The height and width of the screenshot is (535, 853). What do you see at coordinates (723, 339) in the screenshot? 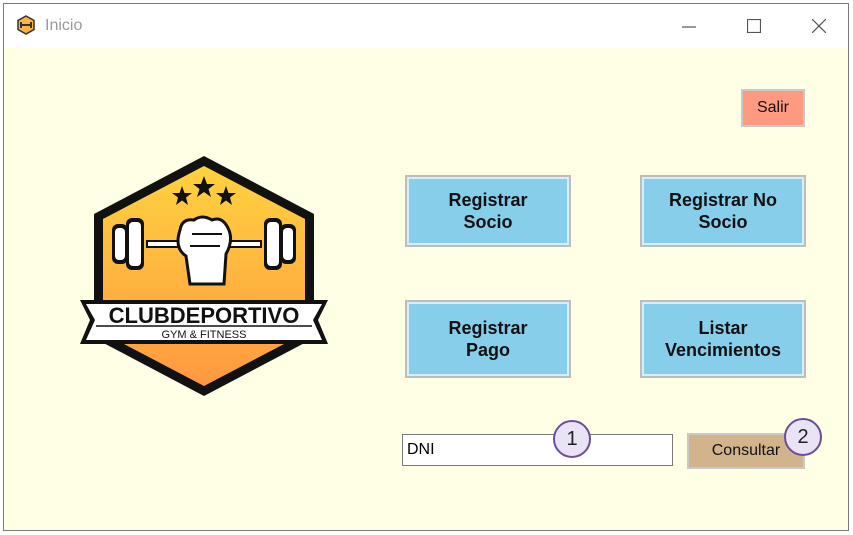
I see `listar-vencimientos-button: Listar Vencimientos` at bounding box center [723, 339].